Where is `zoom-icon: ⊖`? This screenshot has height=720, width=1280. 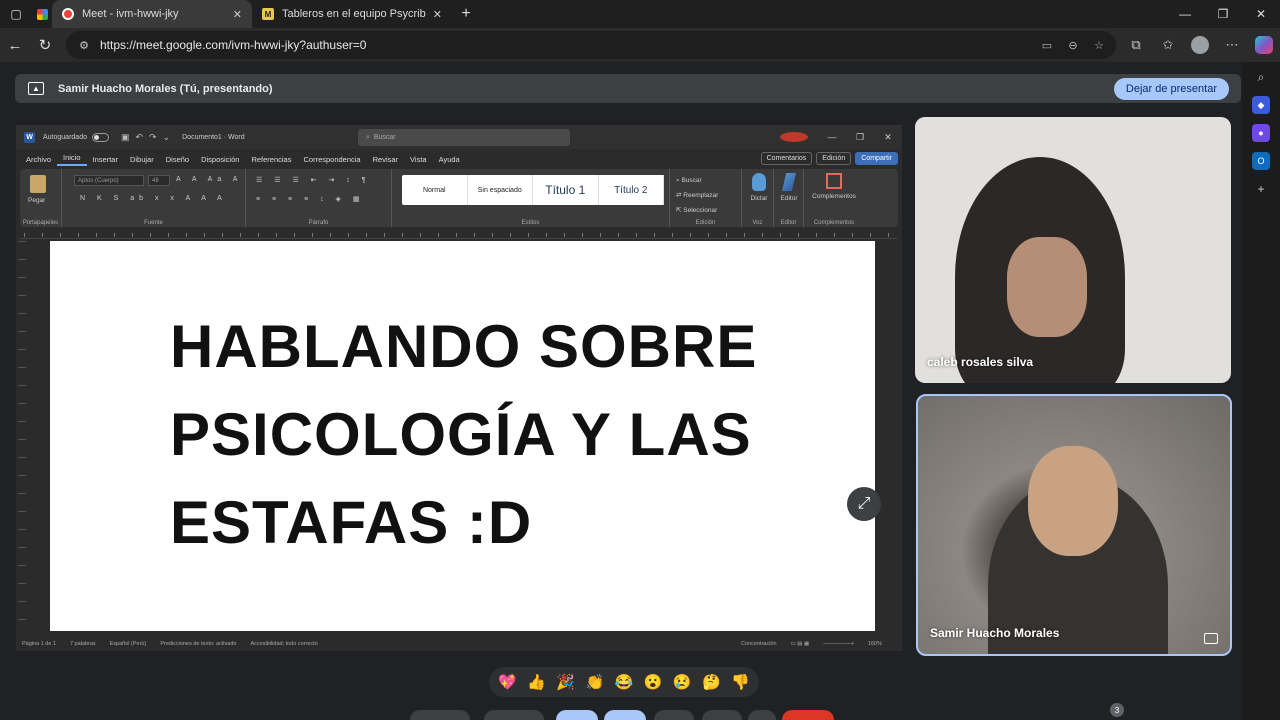 zoom-icon: ⊖ is located at coordinates (1073, 45).